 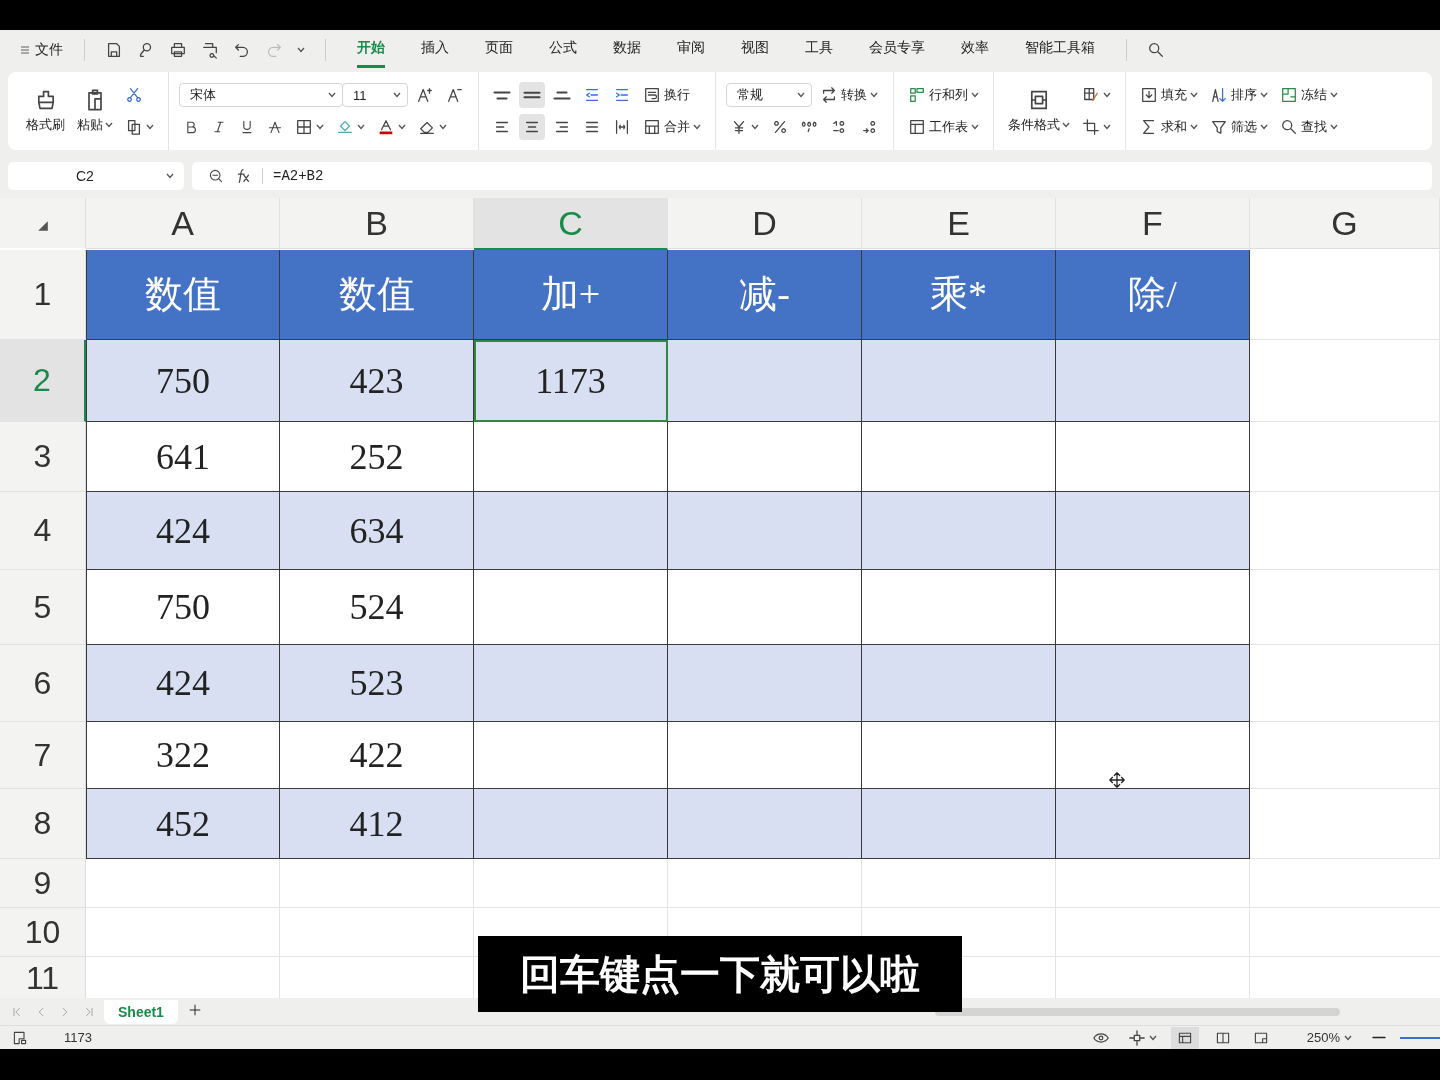 What do you see at coordinates (571, 381) in the screenshot?
I see `table-cell: 1173` at bounding box center [571, 381].